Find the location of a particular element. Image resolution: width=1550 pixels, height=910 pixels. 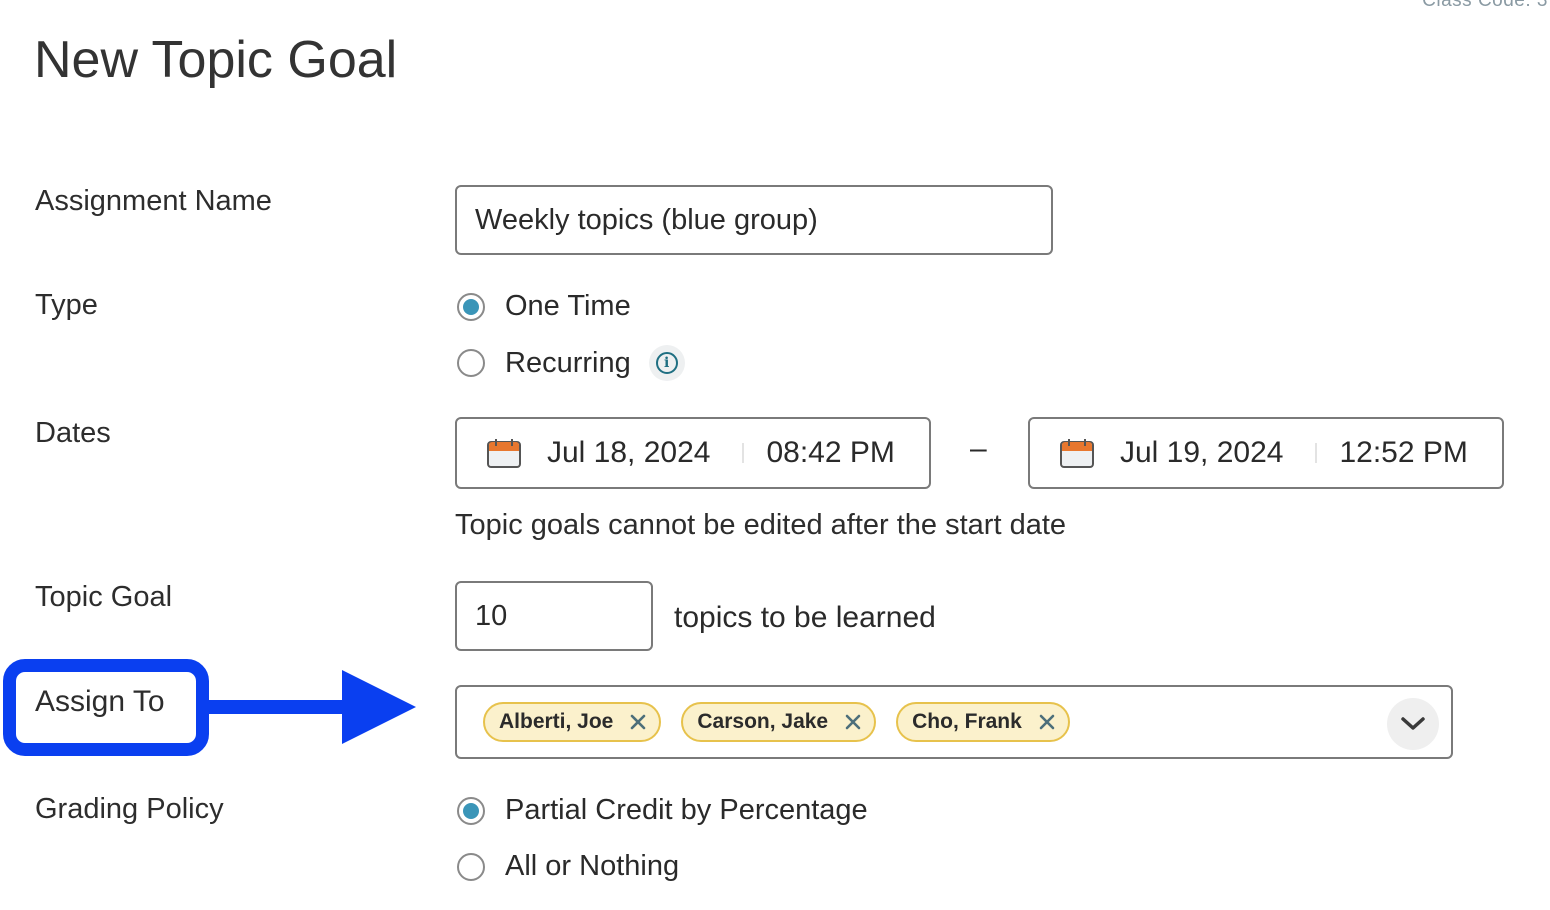

grading-option-all-or-nothing: All or Nothing is located at coordinates (568, 866).